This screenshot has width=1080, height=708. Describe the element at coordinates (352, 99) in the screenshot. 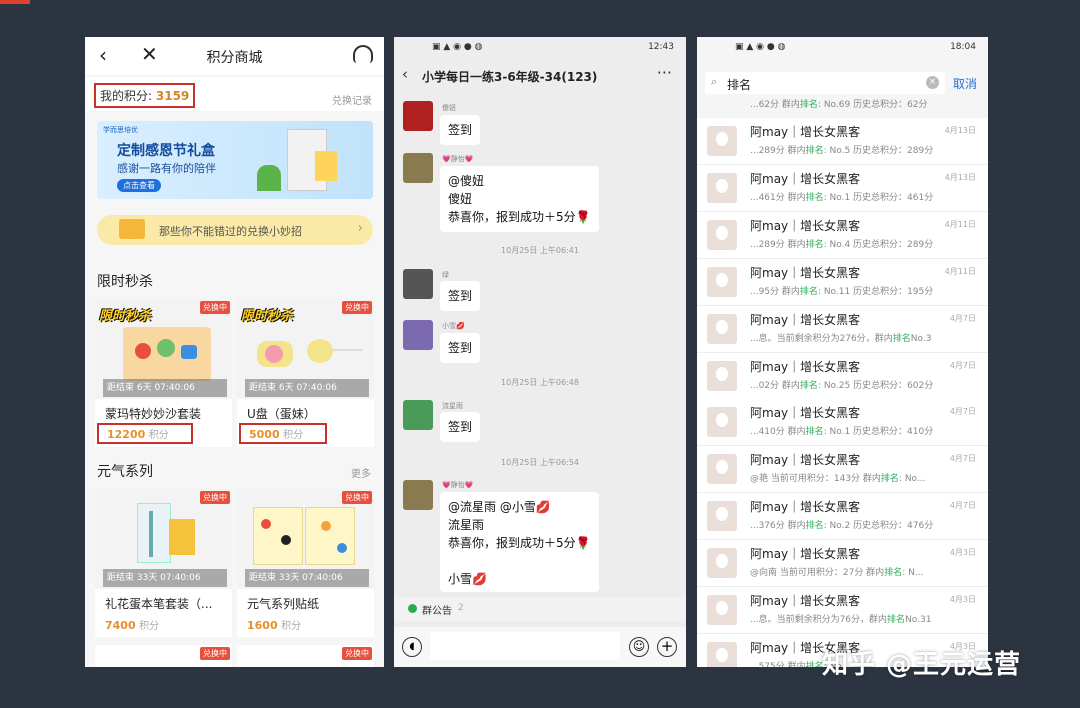

I see `redeem-log-link: 兑换记录` at that location.